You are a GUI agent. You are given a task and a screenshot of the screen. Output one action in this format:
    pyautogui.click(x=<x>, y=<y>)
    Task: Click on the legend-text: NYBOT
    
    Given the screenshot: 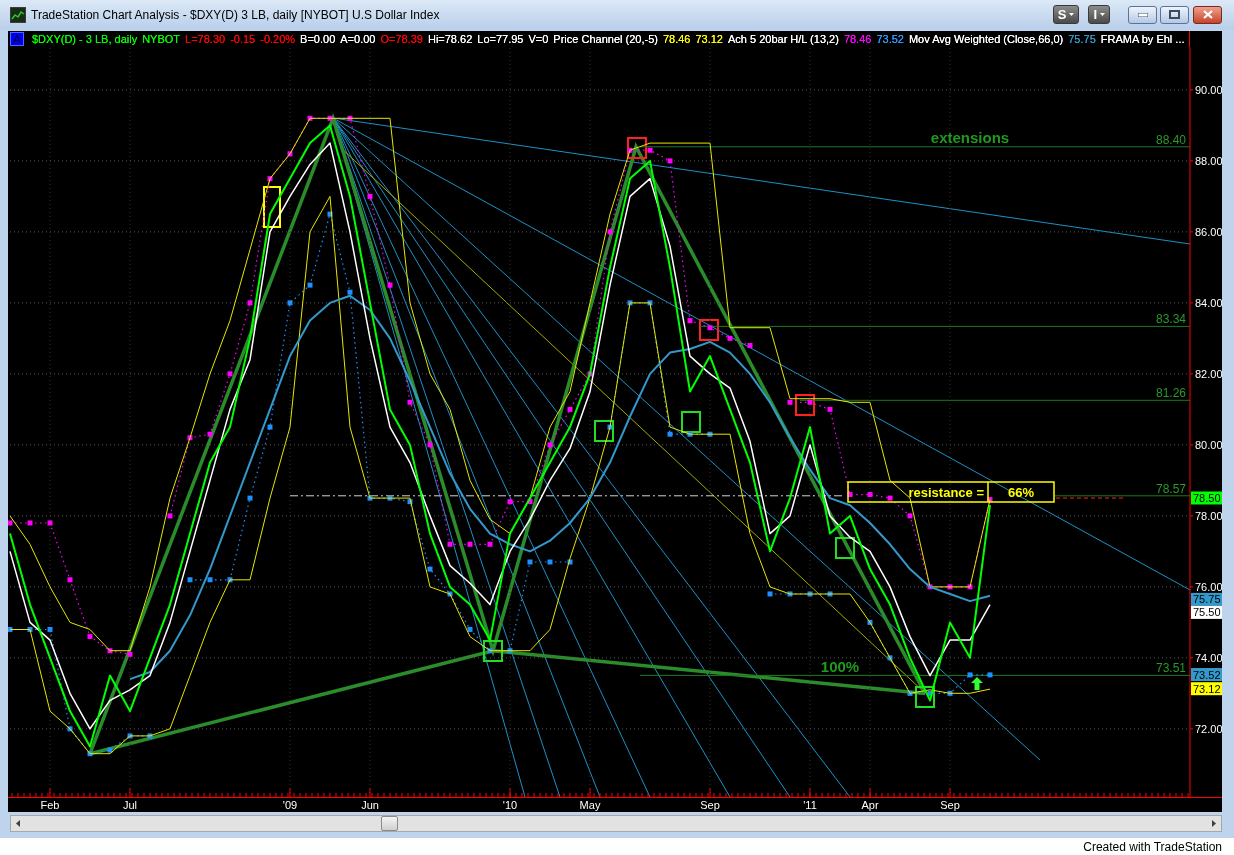 What is the action you would take?
    pyautogui.click(x=161, y=39)
    